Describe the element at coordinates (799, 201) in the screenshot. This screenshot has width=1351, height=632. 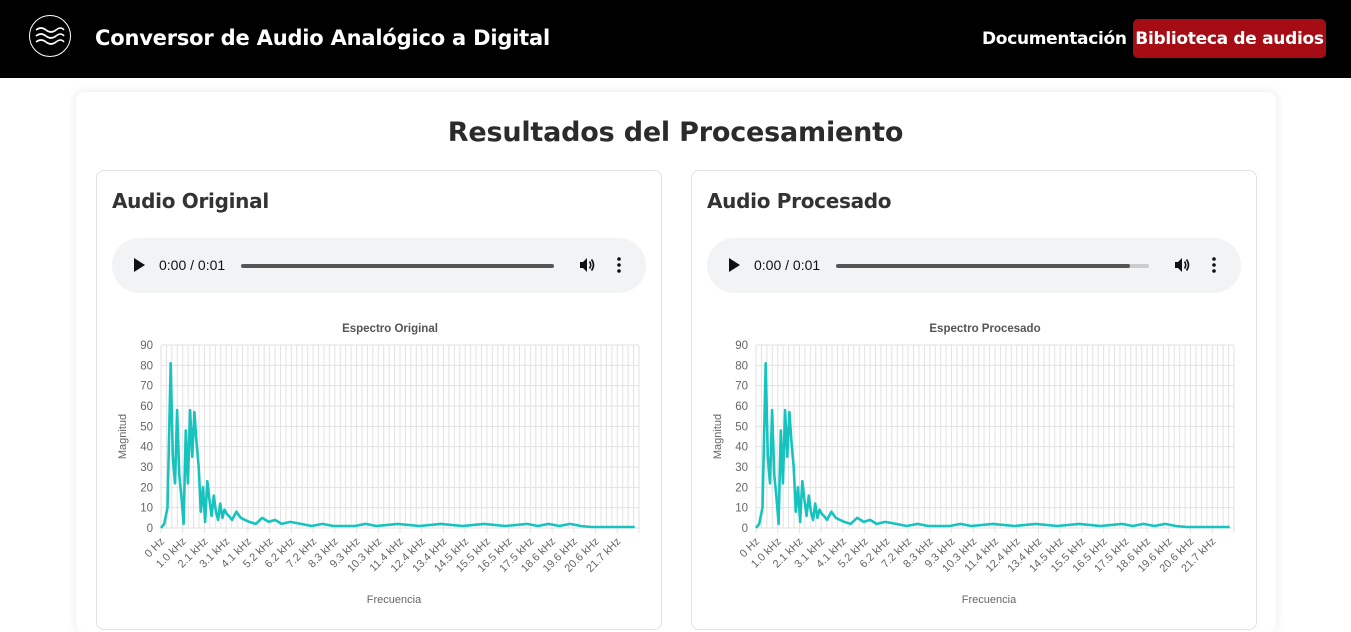
I see `panel-title: Audio Procesado` at that location.